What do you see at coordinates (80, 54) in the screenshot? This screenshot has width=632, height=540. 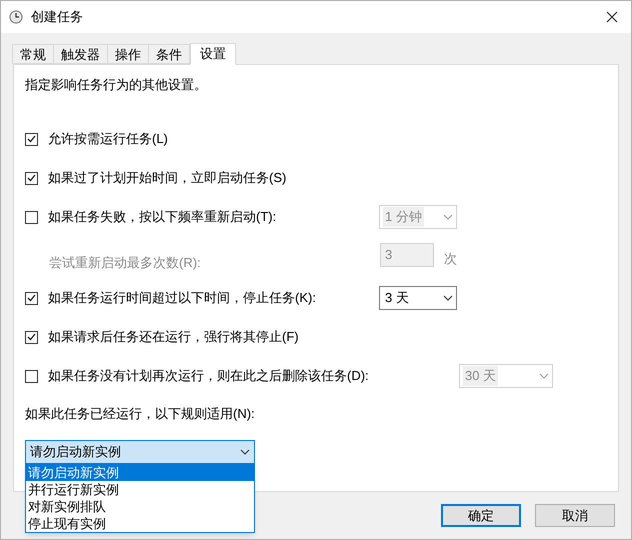 I see `tab: 触发器` at bounding box center [80, 54].